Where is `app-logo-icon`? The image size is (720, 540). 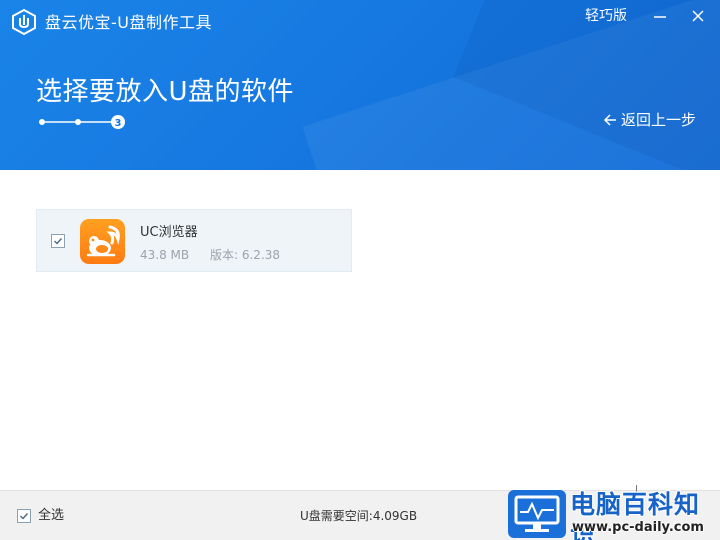
app-logo-icon is located at coordinates (24, 22).